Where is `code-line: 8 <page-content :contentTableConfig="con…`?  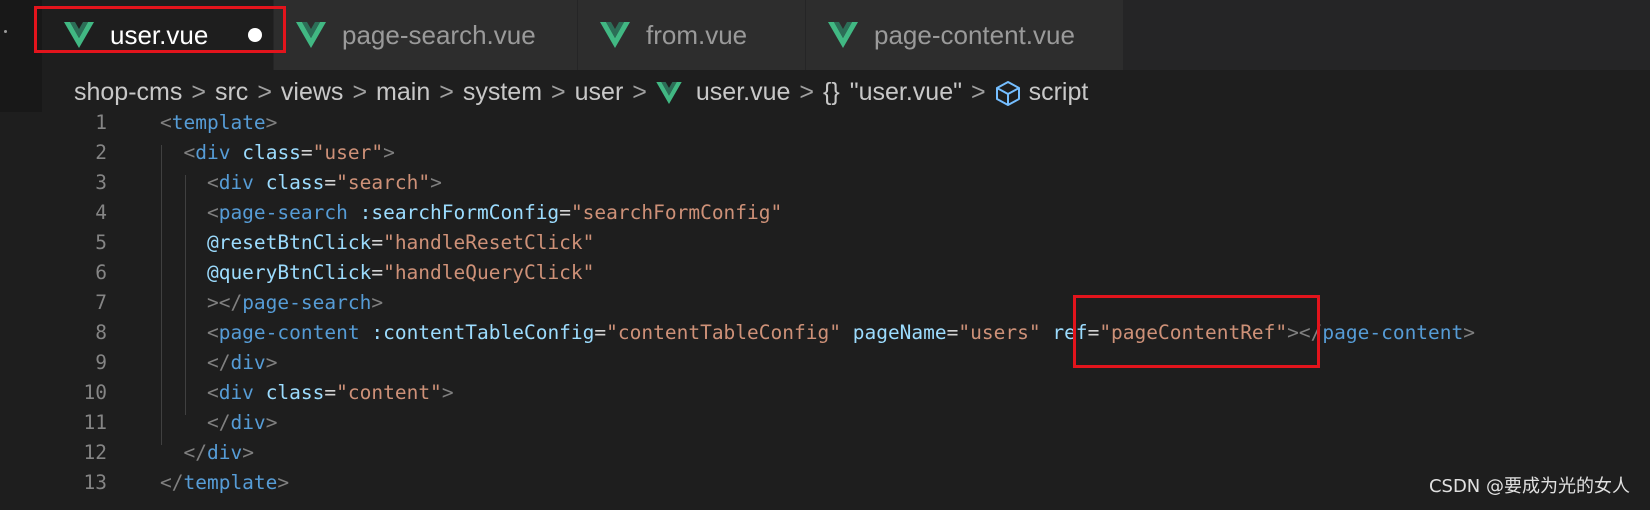
code-line: 8 <page-content :contentTableConfig="con… is located at coordinates (846, 333).